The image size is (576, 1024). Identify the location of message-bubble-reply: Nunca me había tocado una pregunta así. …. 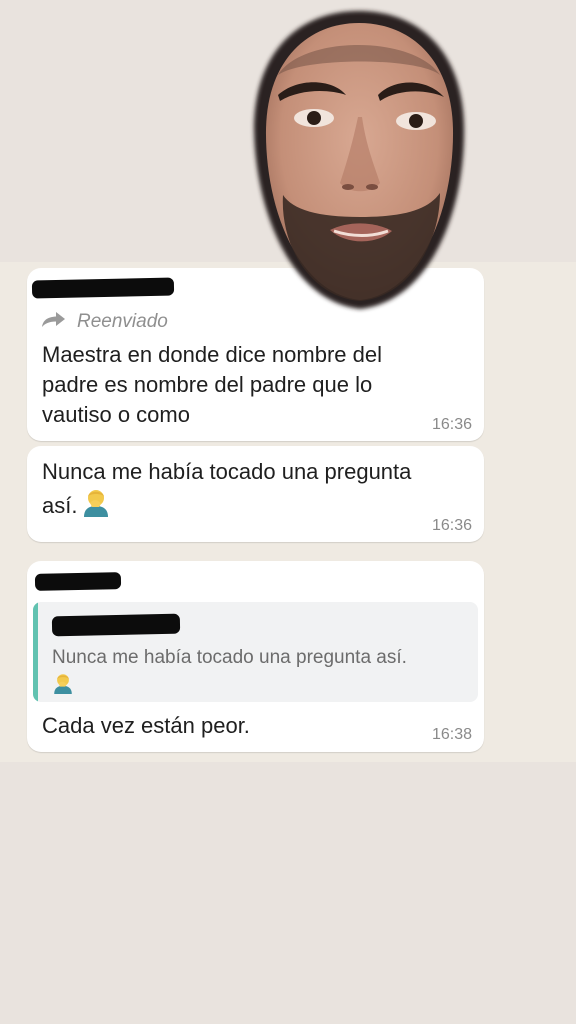
(255, 656).